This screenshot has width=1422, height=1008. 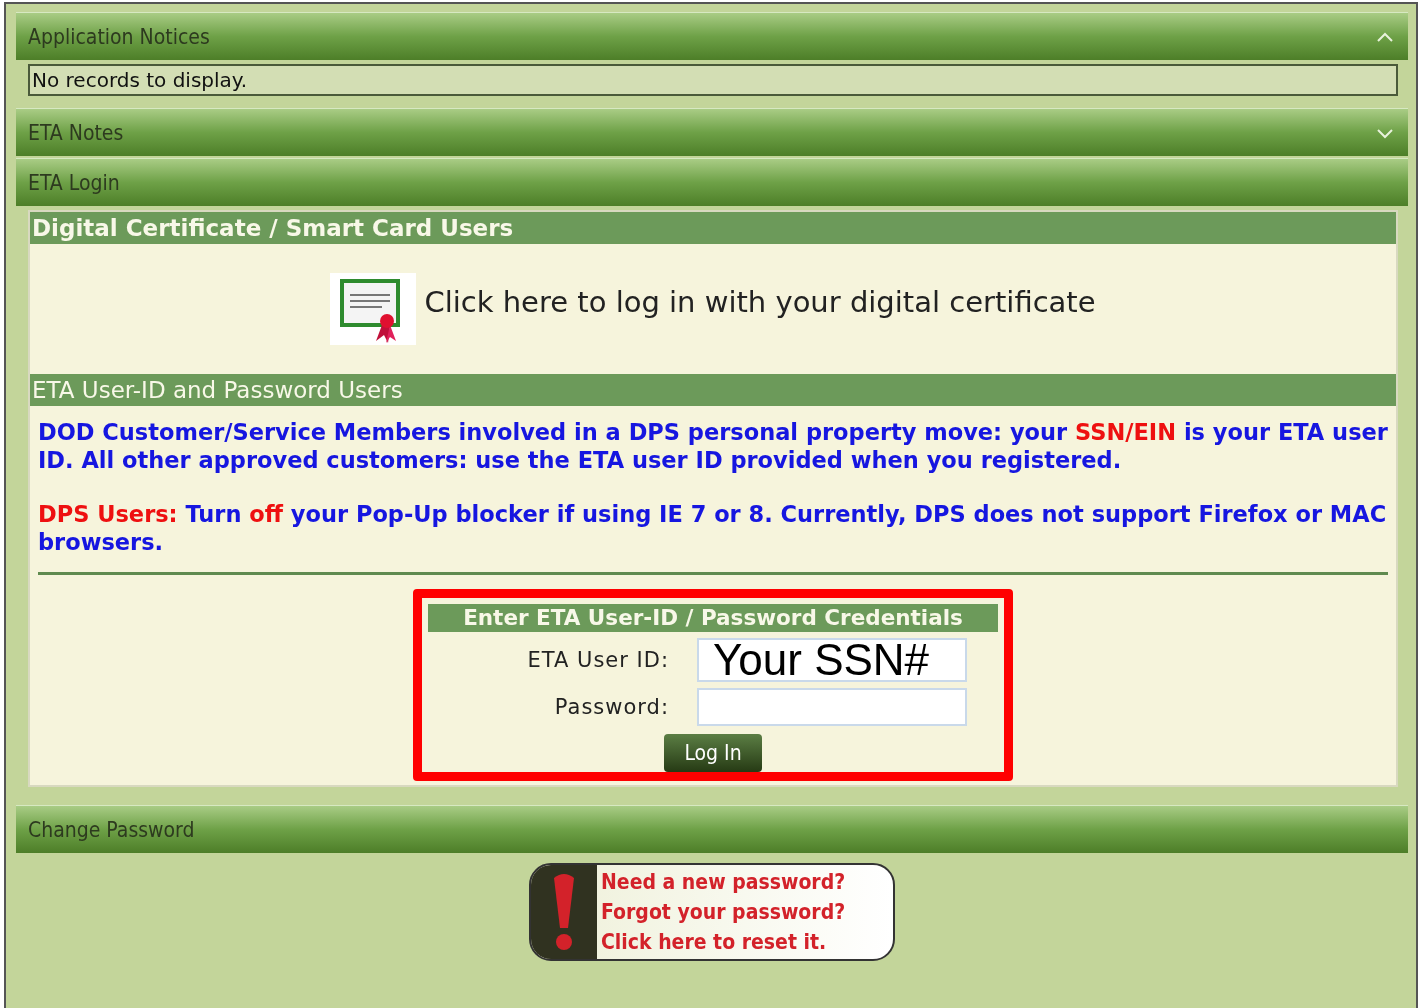 What do you see at coordinates (713, 753) in the screenshot?
I see `login-button: Log In` at bounding box center [713, 753].